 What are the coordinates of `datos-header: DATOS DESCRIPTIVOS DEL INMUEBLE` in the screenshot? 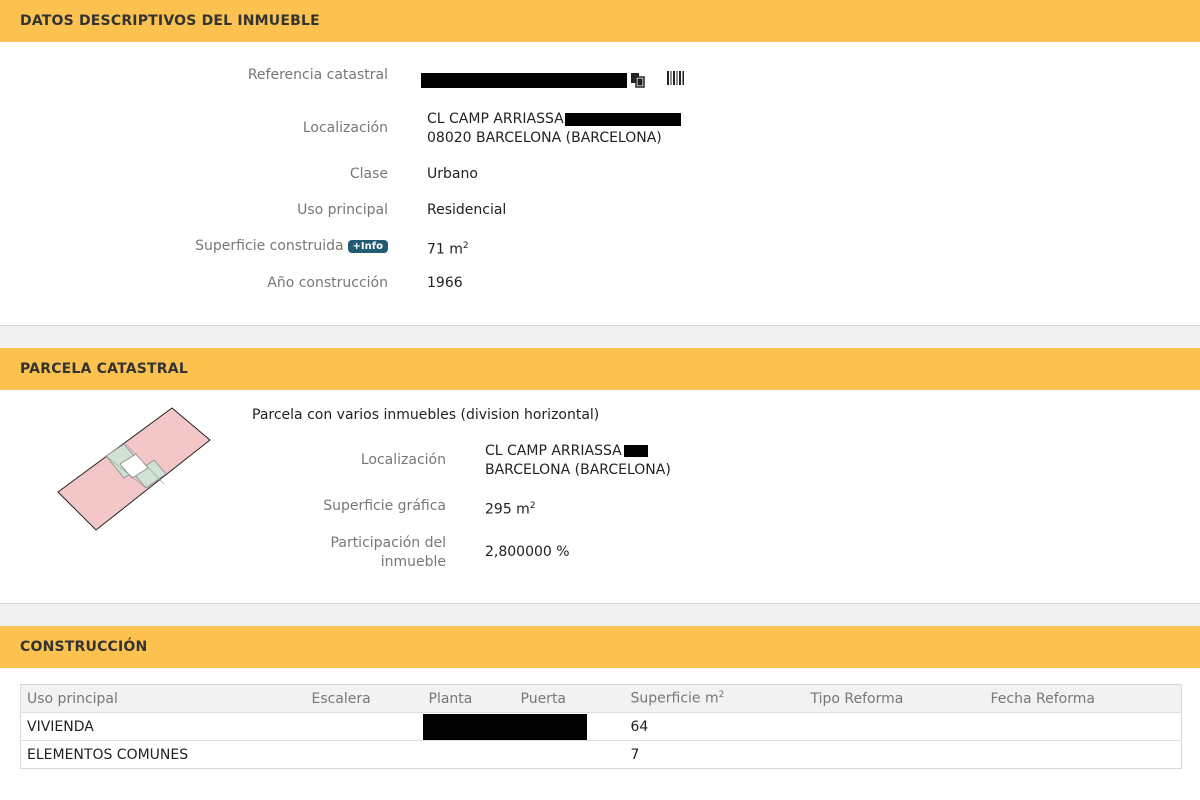 It's located at (600, 21).